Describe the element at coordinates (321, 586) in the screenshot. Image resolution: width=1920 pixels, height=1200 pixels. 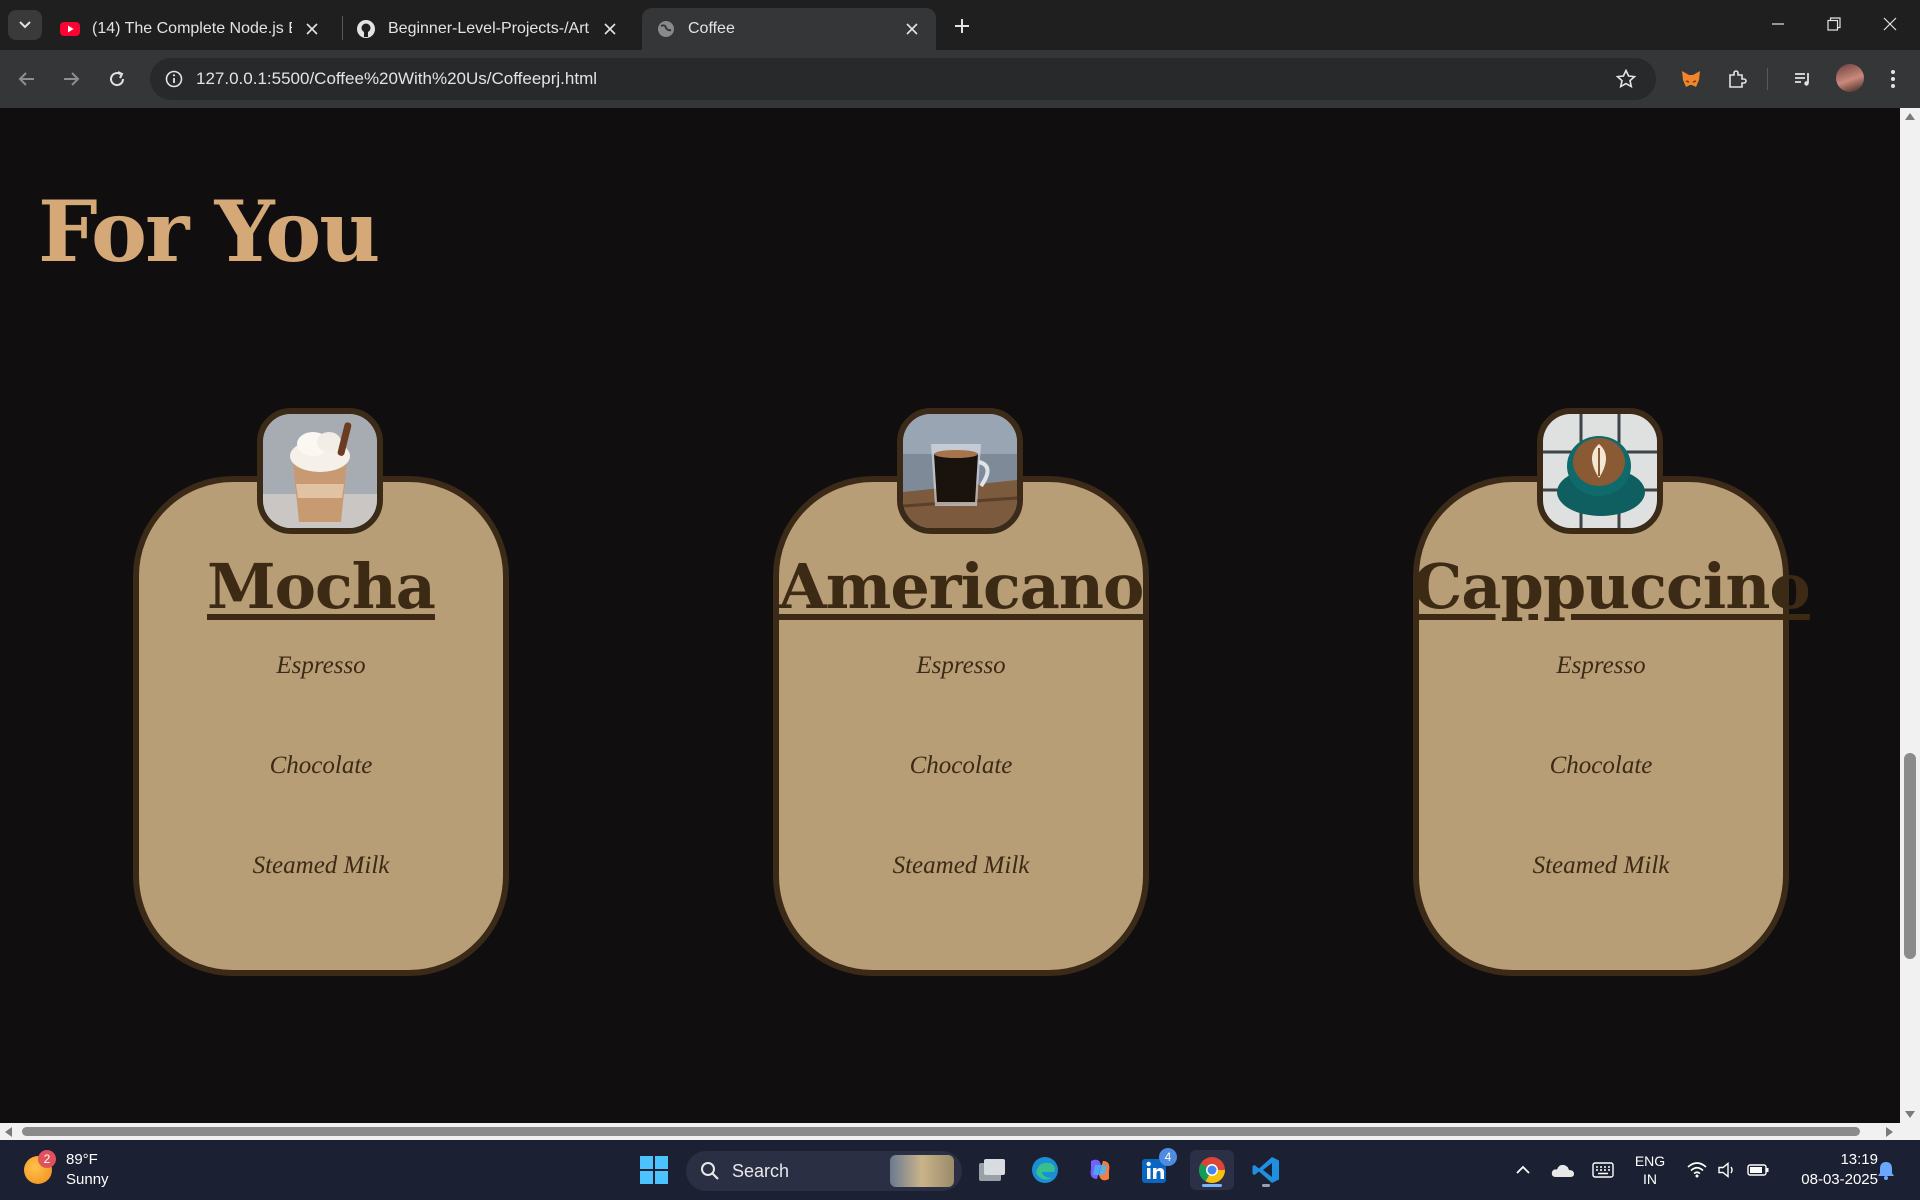
I see `card-title: Mocha` at that location.